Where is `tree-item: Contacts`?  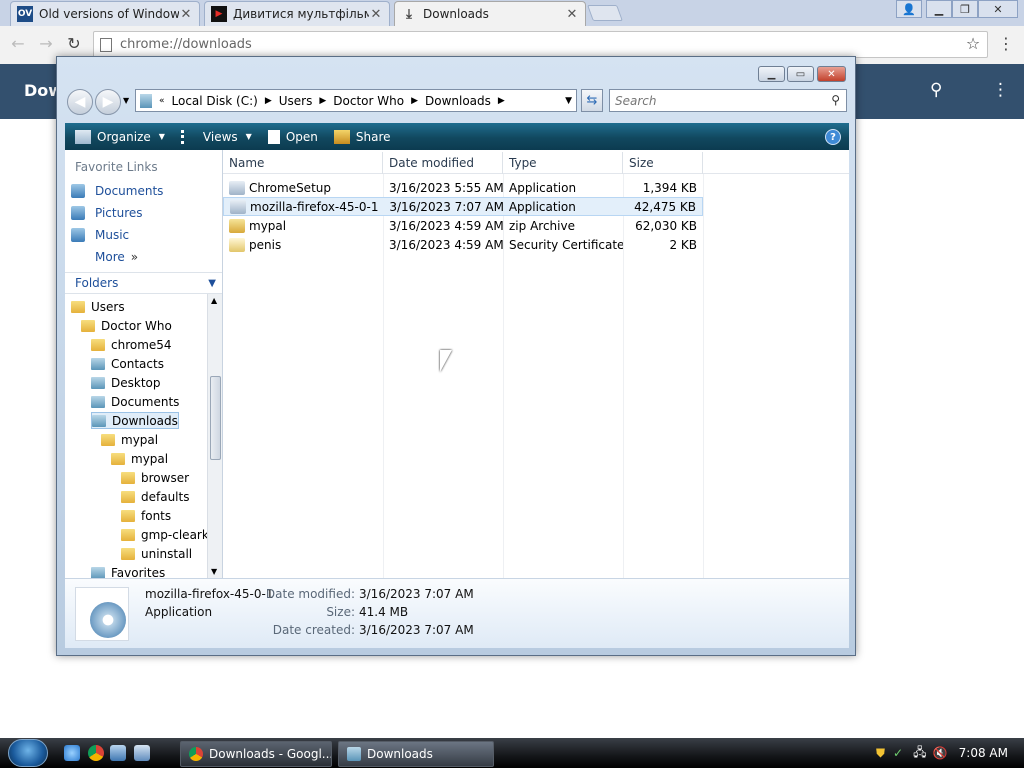
tree-item: Contacts is located at coordinates (127, 363).